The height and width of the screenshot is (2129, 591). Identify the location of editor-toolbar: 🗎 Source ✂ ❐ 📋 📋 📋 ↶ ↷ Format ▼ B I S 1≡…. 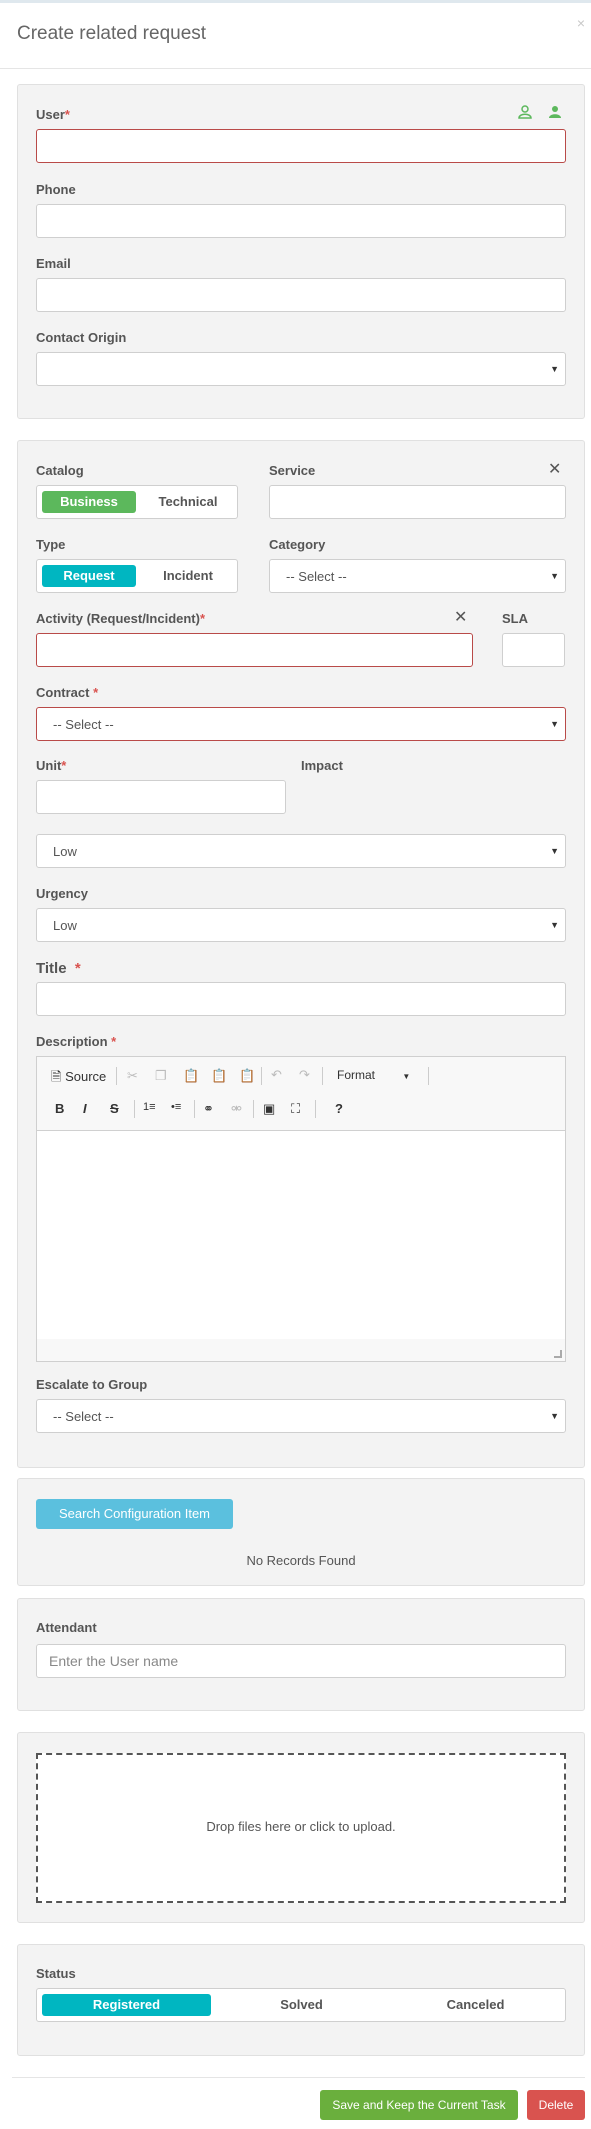
(301, 1094).